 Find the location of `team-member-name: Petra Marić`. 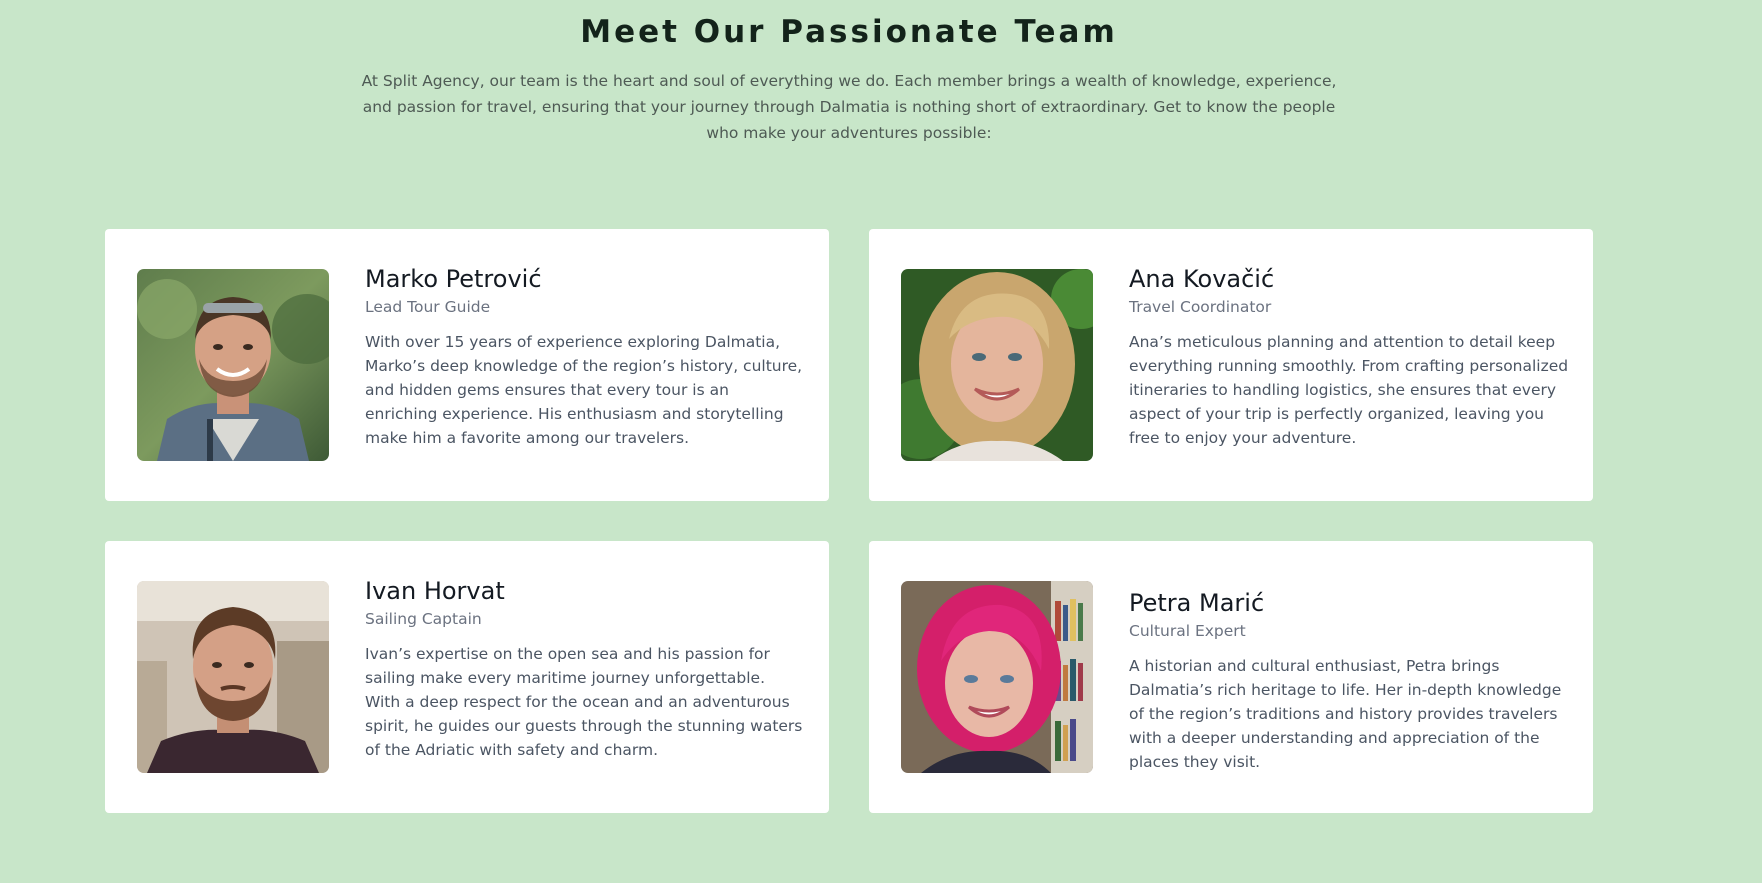

team-member-name: Petra Marić is located at coordinates (1197, 603).